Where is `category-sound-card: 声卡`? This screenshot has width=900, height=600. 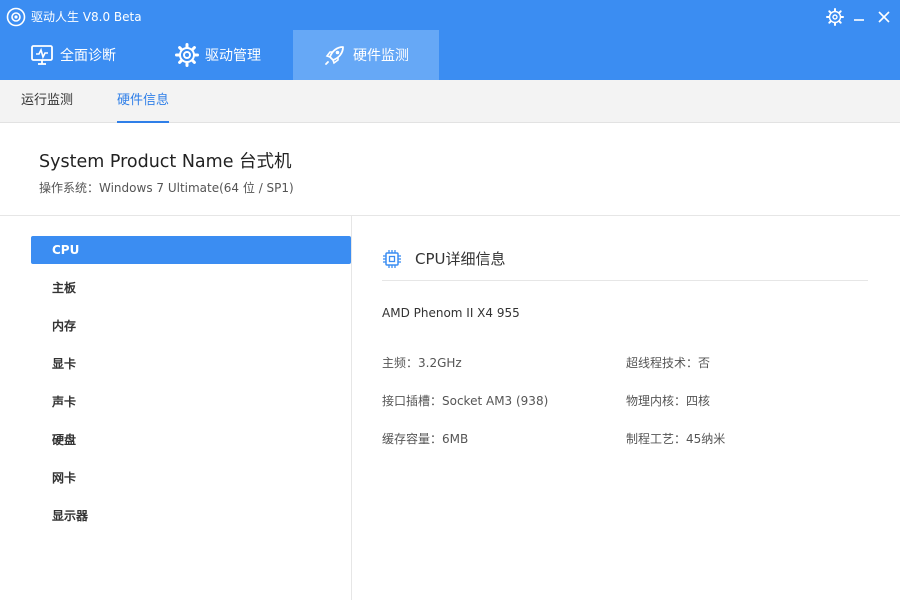
category-sound-card: 声卡 is located at coordinates (191, 402).